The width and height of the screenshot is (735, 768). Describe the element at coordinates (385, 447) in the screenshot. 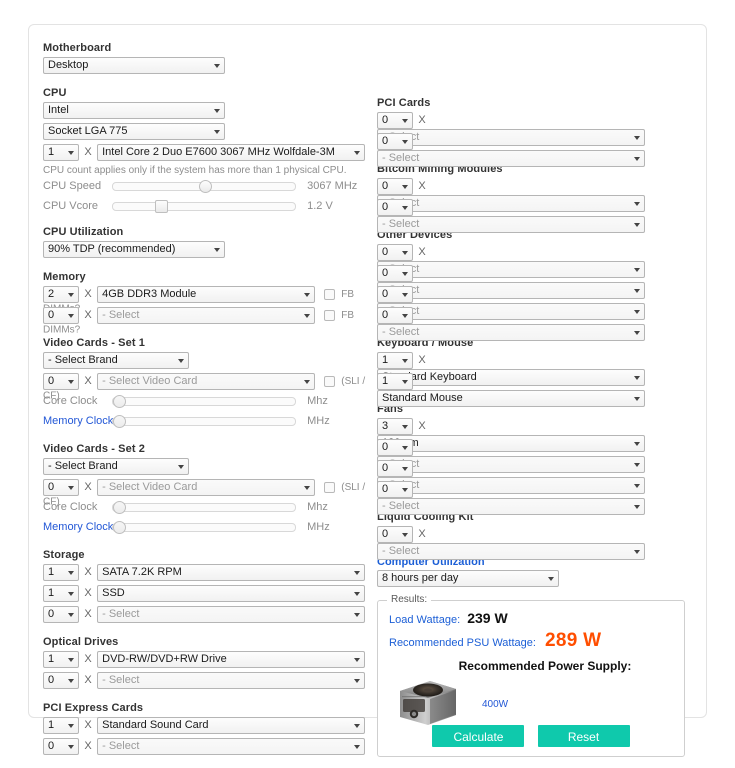

I see `fan-qty-value: 0` at that location.